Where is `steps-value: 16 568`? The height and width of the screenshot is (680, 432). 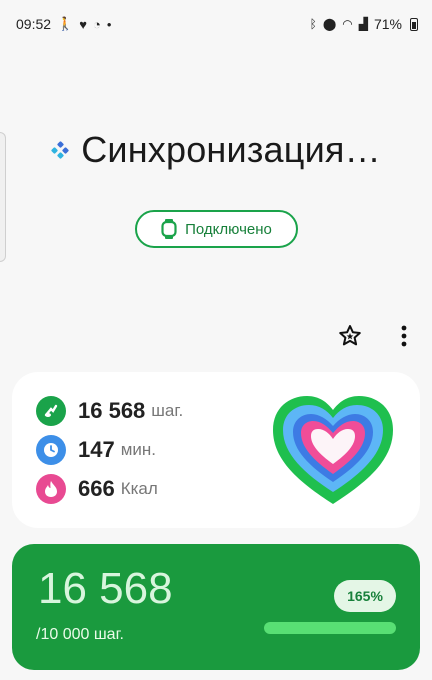
steps-value: 16 568 is located at coordinates (112, 410).